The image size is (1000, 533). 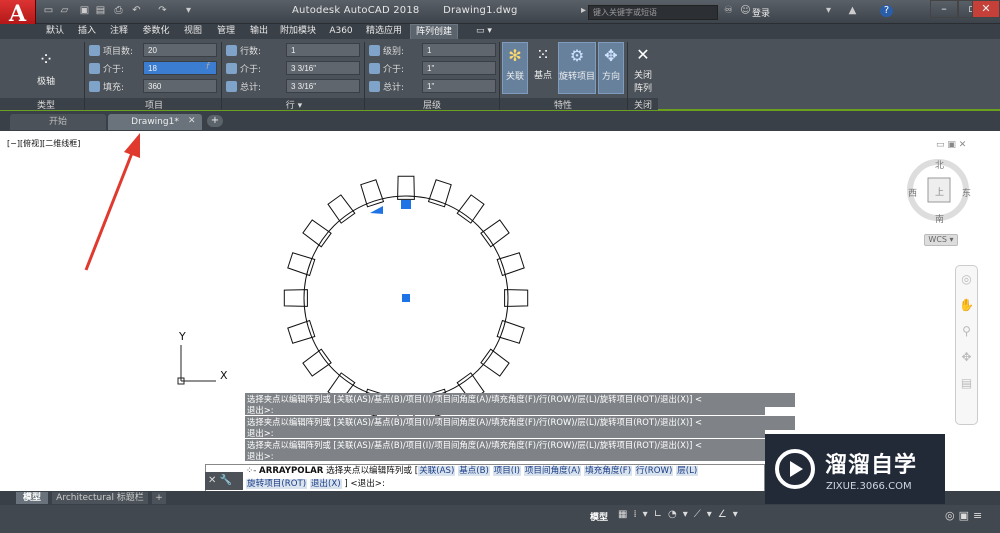 What do you see at coordinates (611, 68) in the screenshot?
I see `direction-button: ✥ 方向` at bounding box center [611, 68].